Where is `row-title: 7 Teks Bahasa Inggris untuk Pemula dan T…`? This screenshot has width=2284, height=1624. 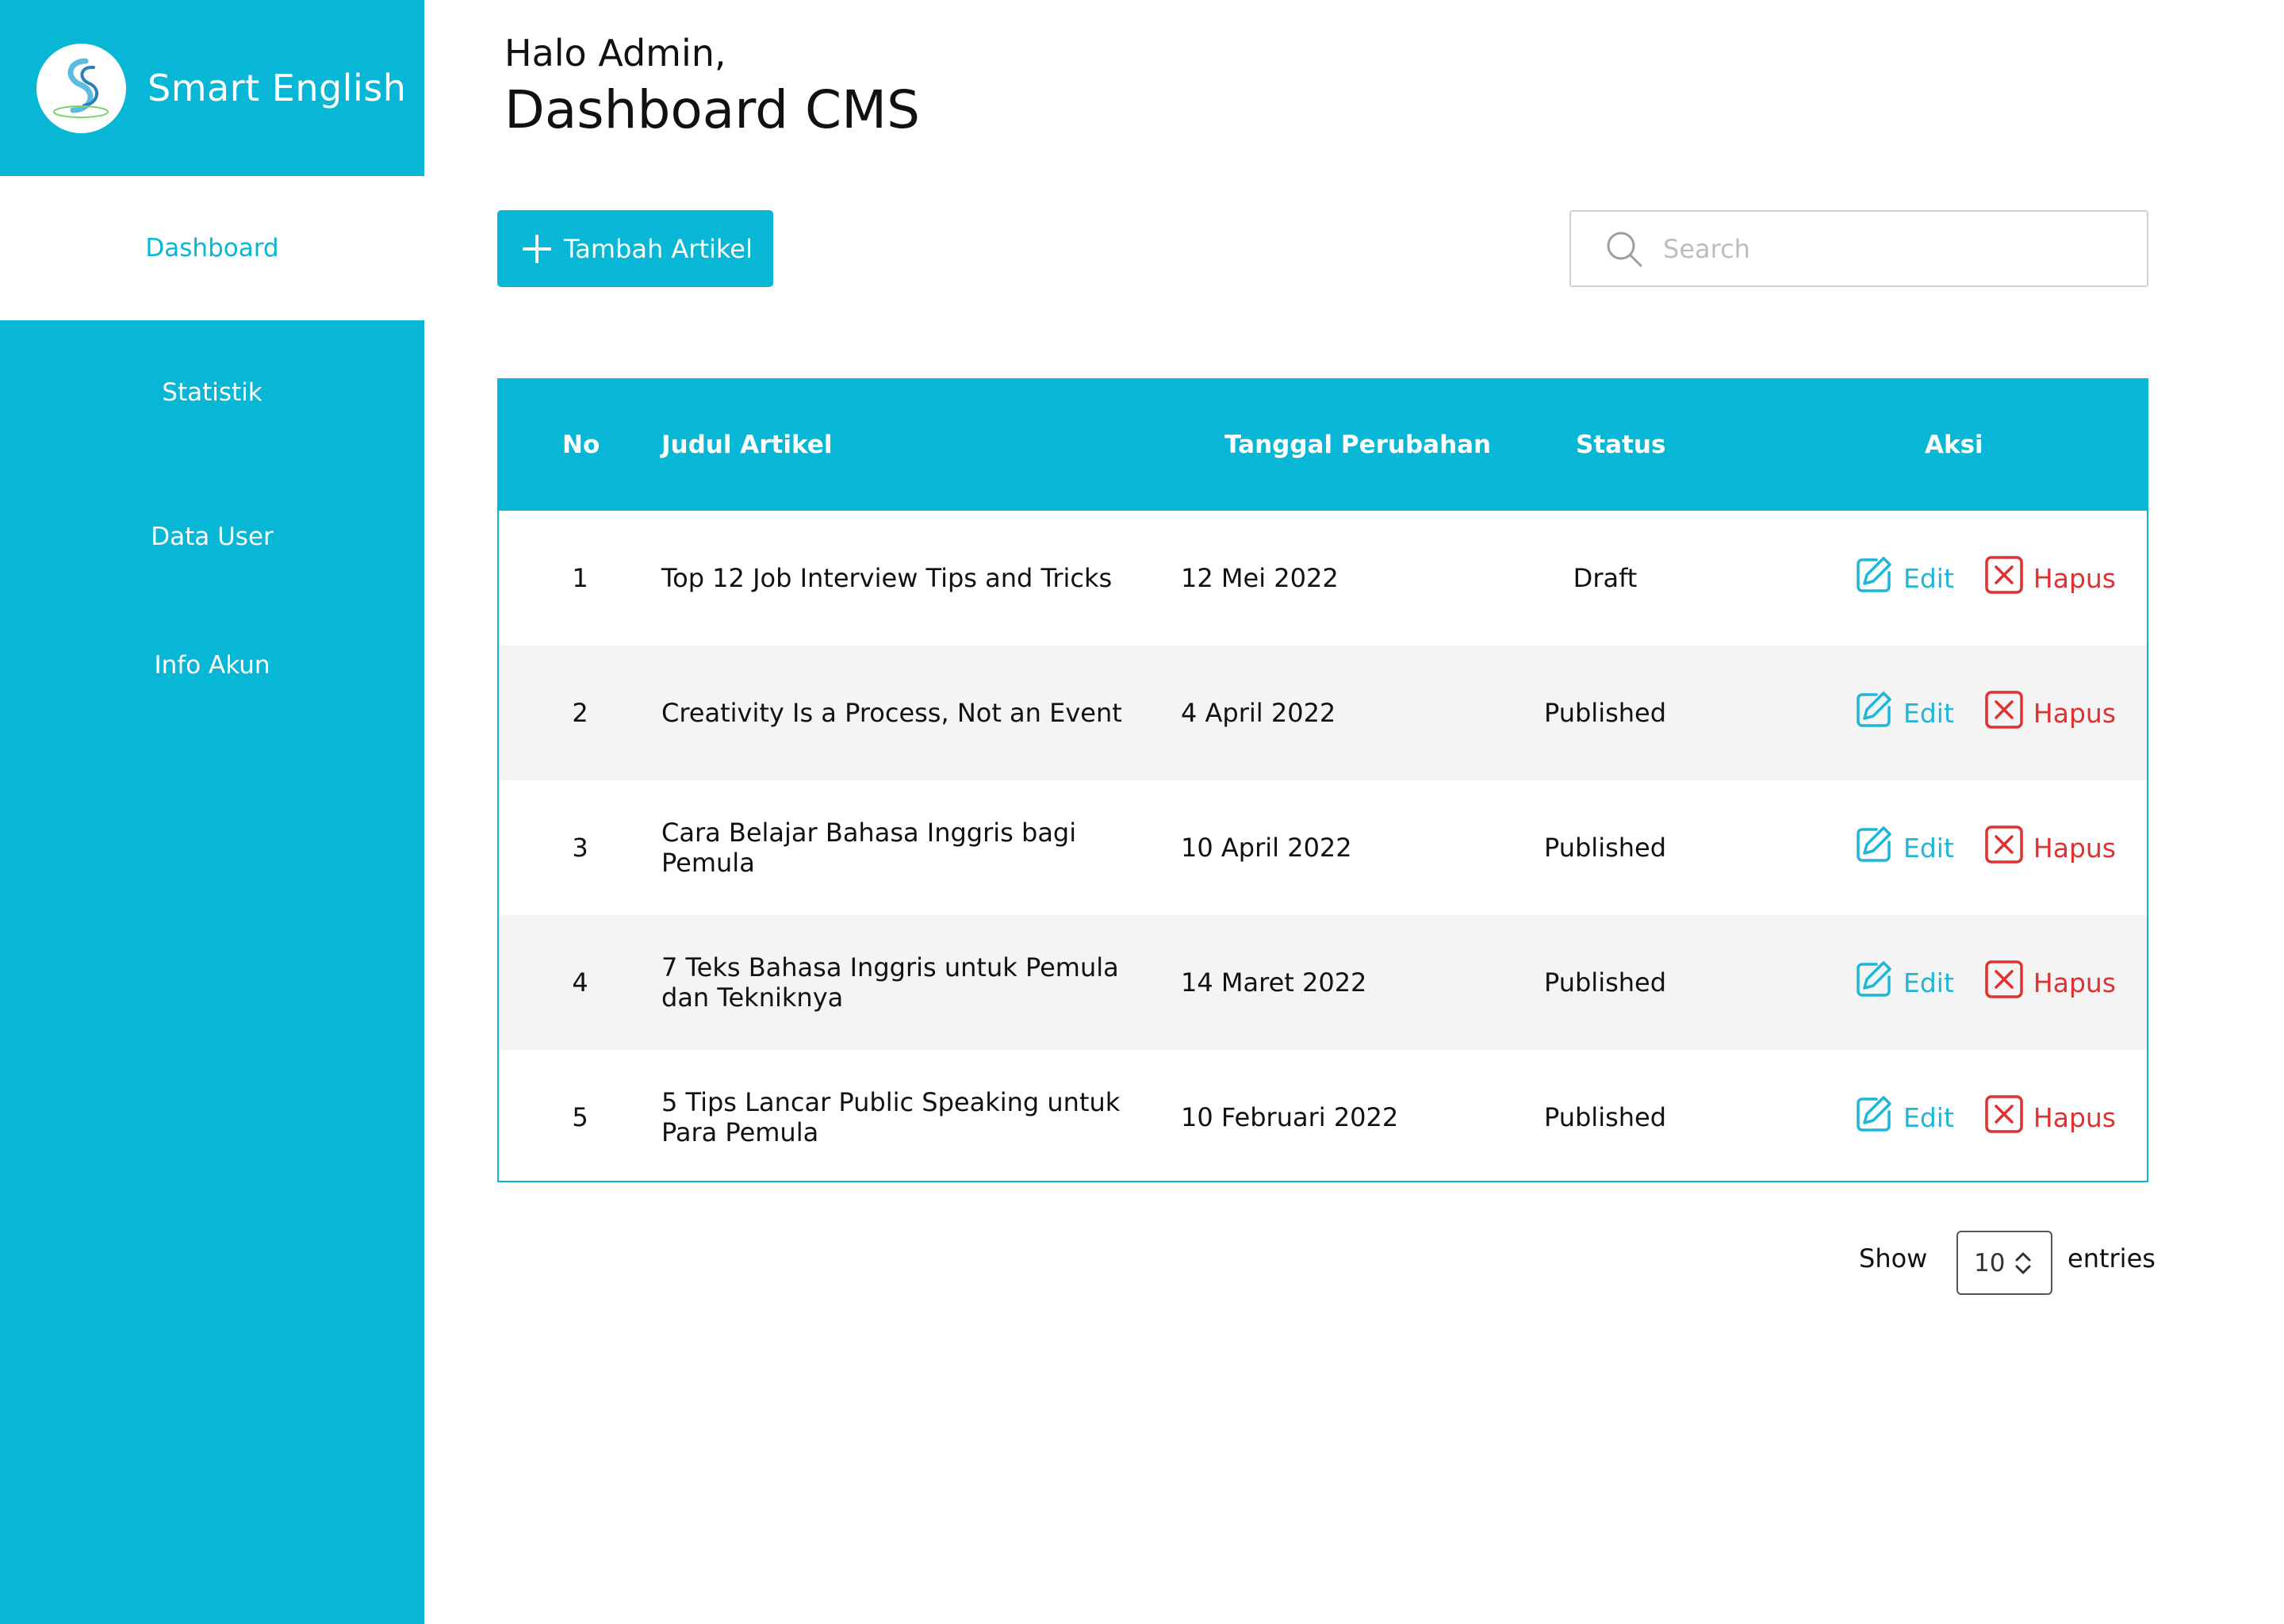
row-title: 7 Teks Bahasa Inggris untuk Pemula dan T… is located at coordinates (890, 982).